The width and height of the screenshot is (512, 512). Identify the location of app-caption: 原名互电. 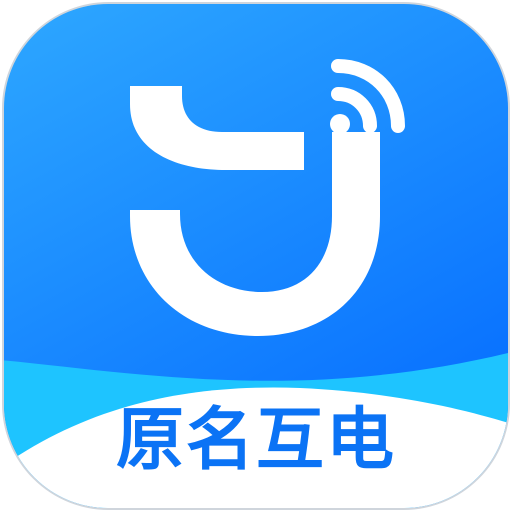
(255, 440).